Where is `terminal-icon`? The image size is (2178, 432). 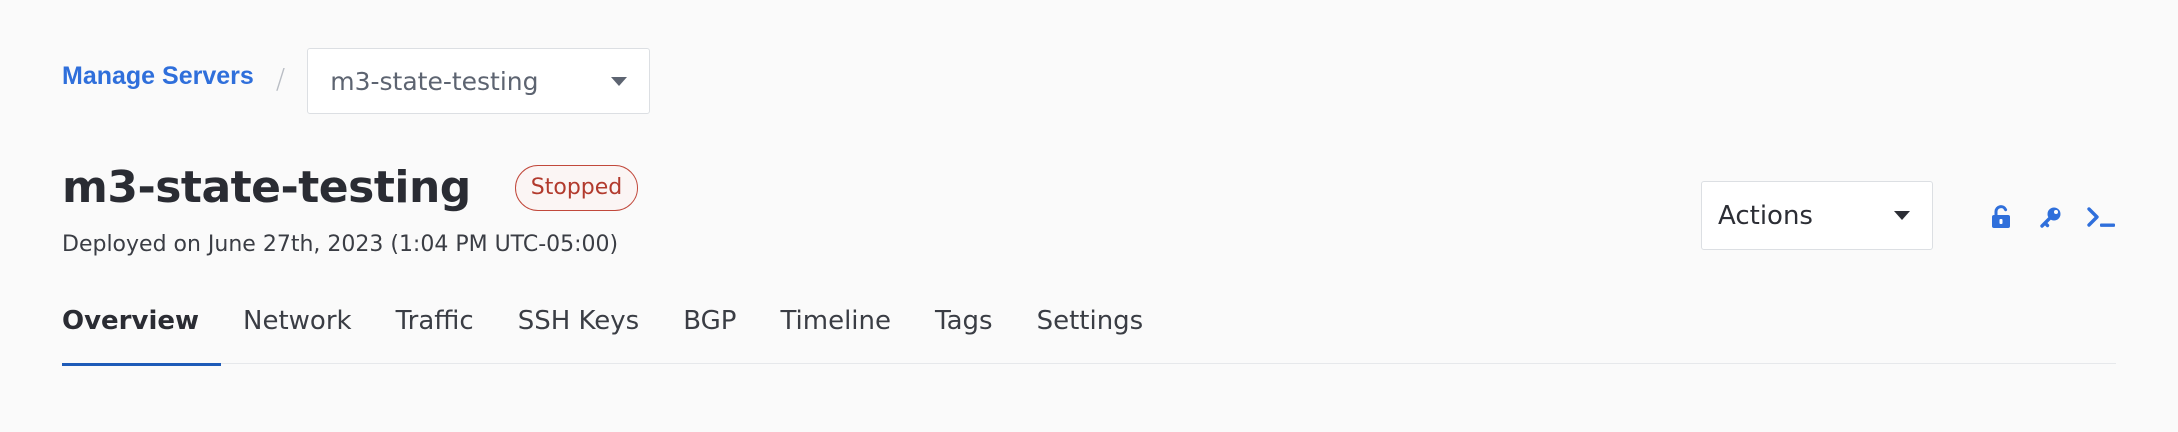 terminal-icon is located at coordinates (2102, 217).